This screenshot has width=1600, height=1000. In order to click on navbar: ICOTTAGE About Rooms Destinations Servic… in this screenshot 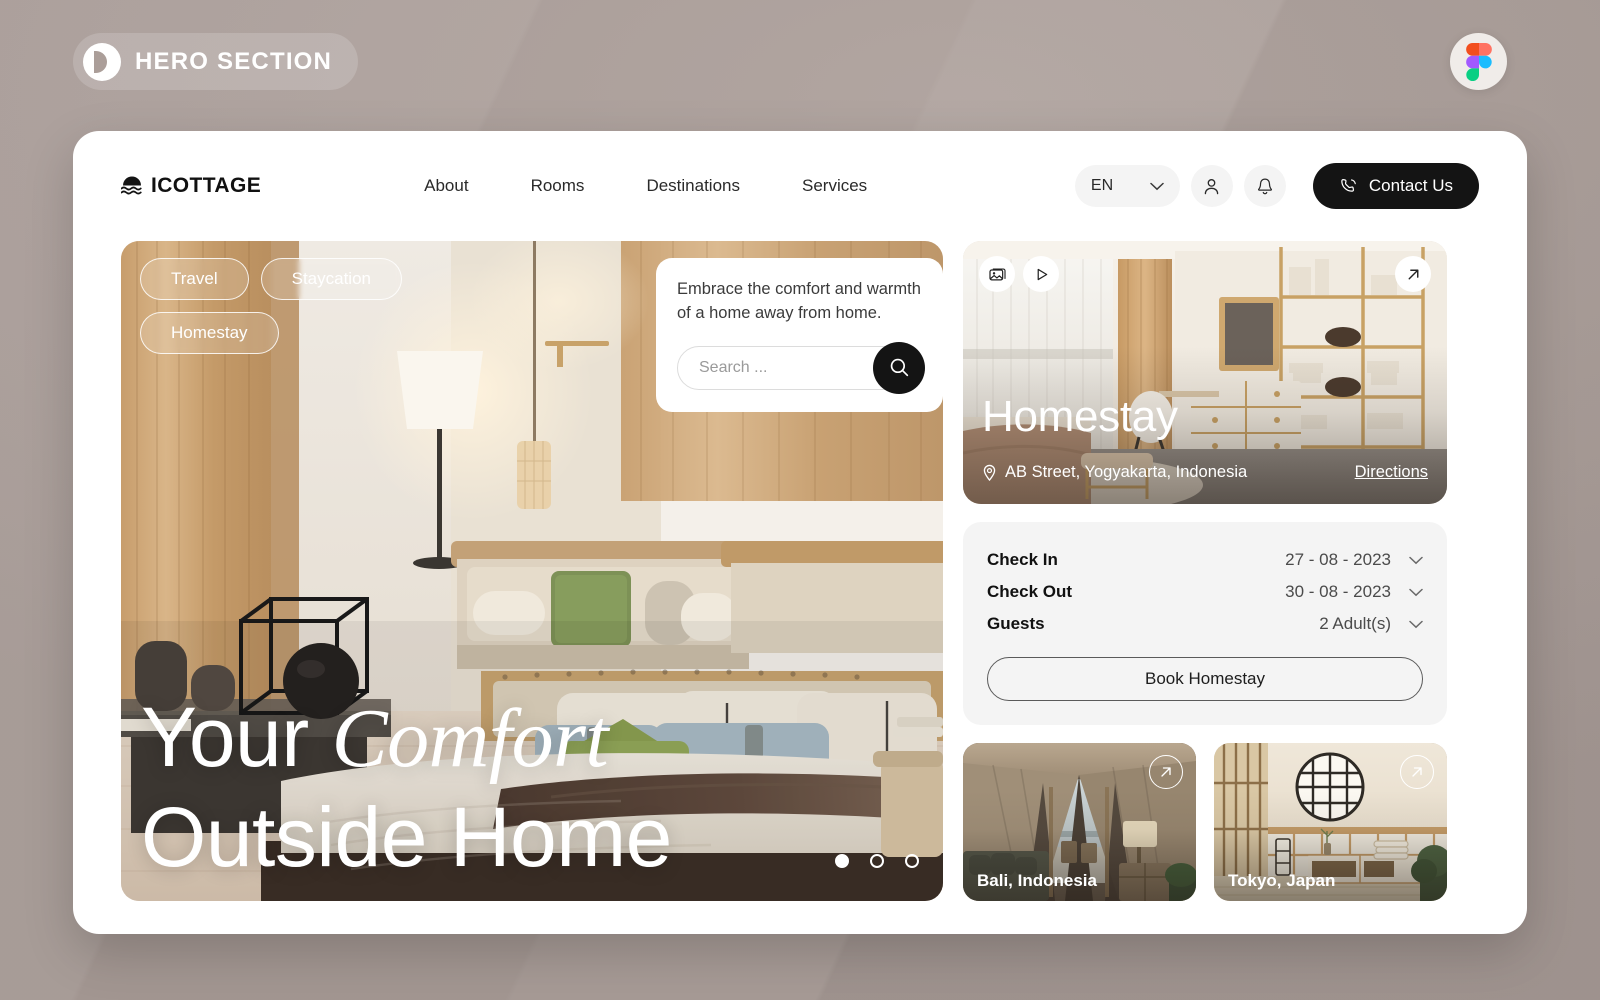, I will do `click(800, 186)`.